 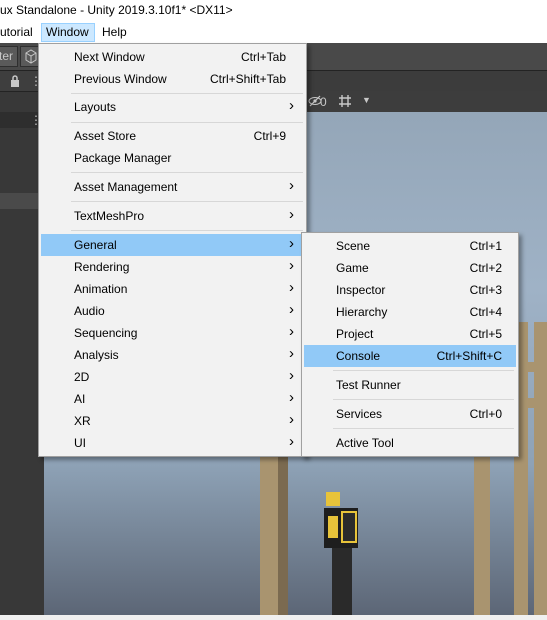 What do you see at coordinates (15, 83) in the screenshot?
I see `lock-icon` at bounding box center [15, 83].